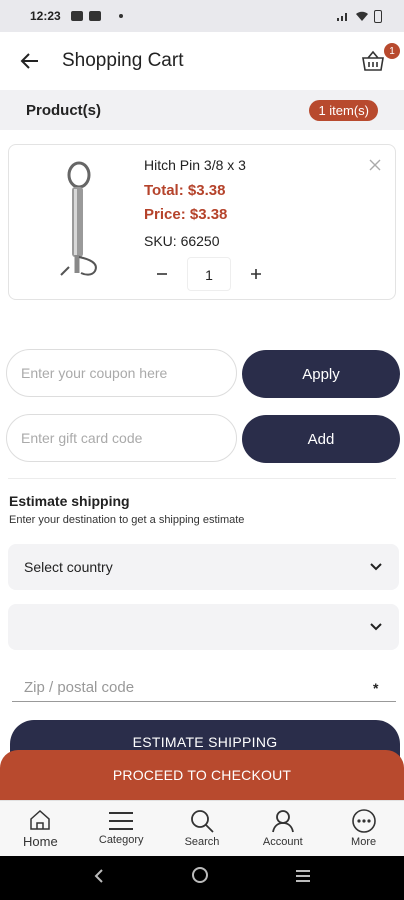  What do you see at coordinates (199, 875) in the screenshot?
I see `circle-icon` at bounding box center [199, 875].